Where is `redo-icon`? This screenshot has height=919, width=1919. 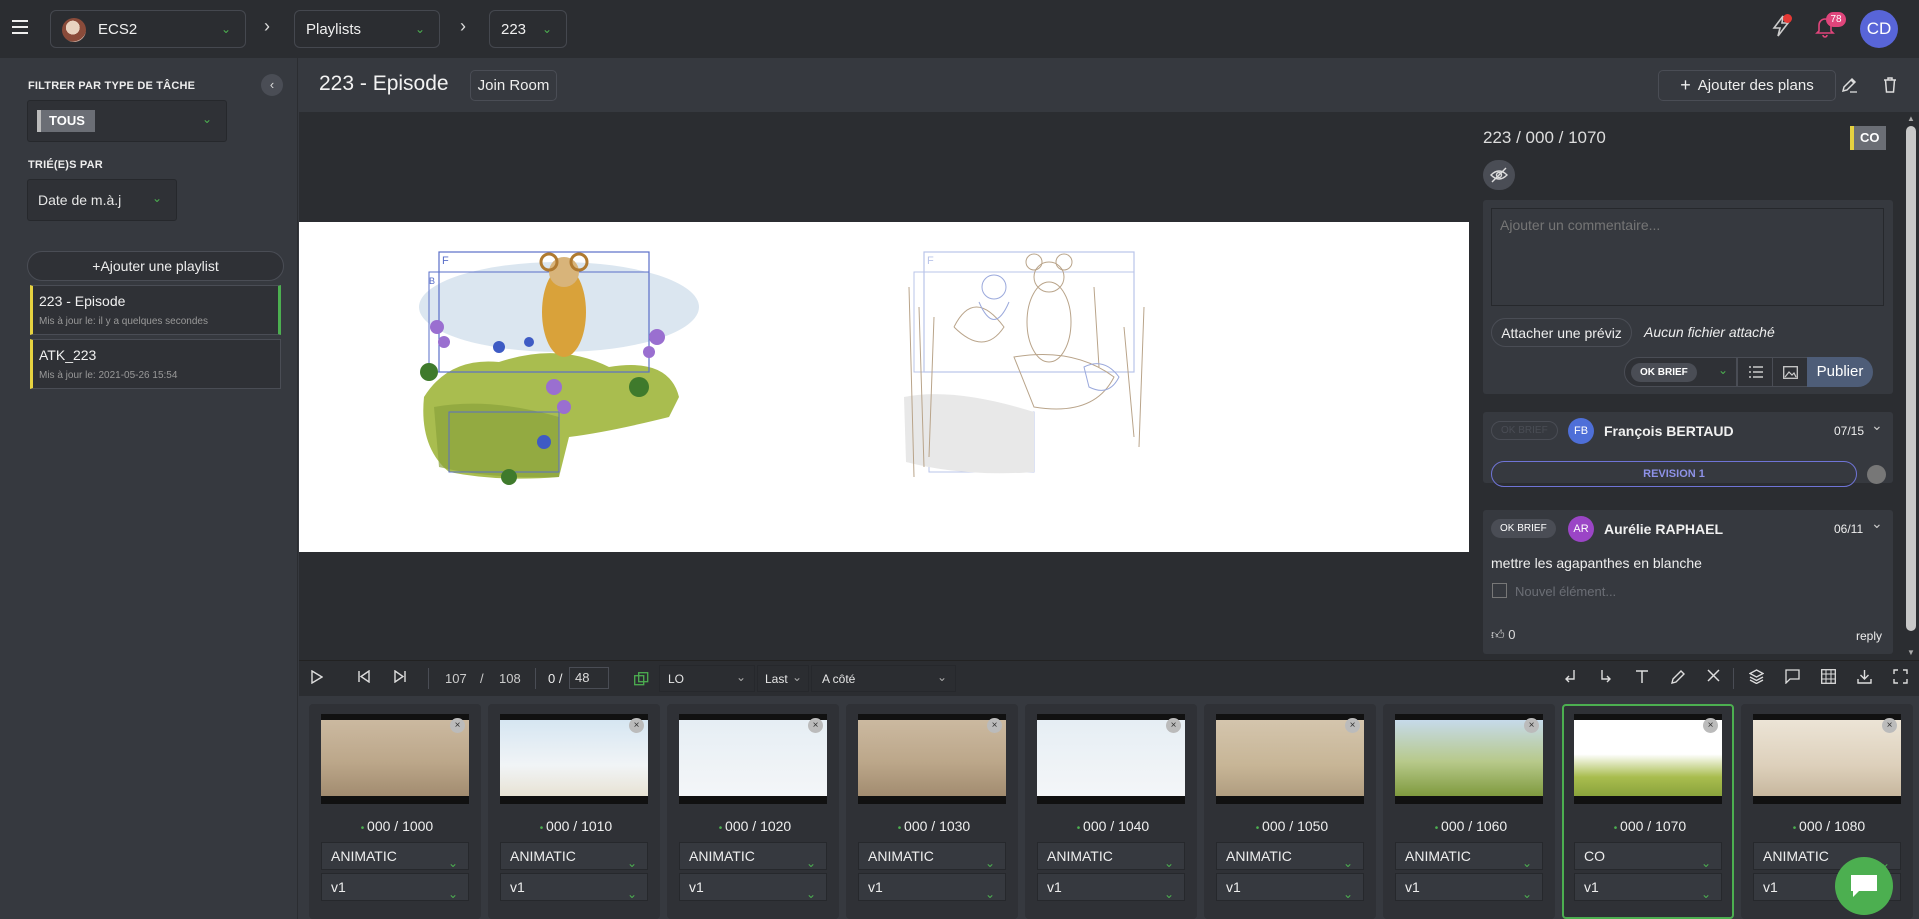 redo-icon is located at coordinates (1606, 678).